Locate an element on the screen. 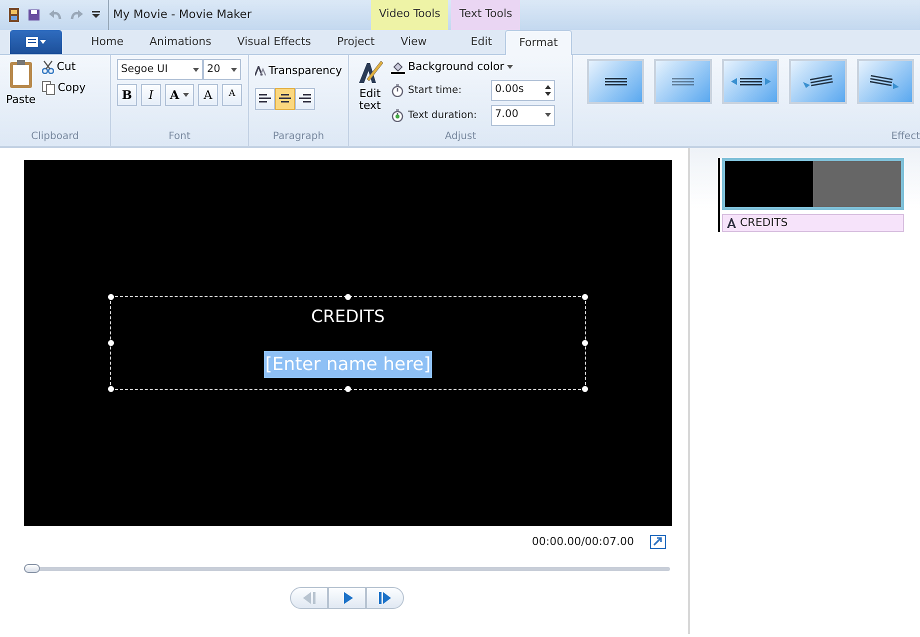  contextual-tab-group-label: Video Tools is located at coordinates (409, 15).